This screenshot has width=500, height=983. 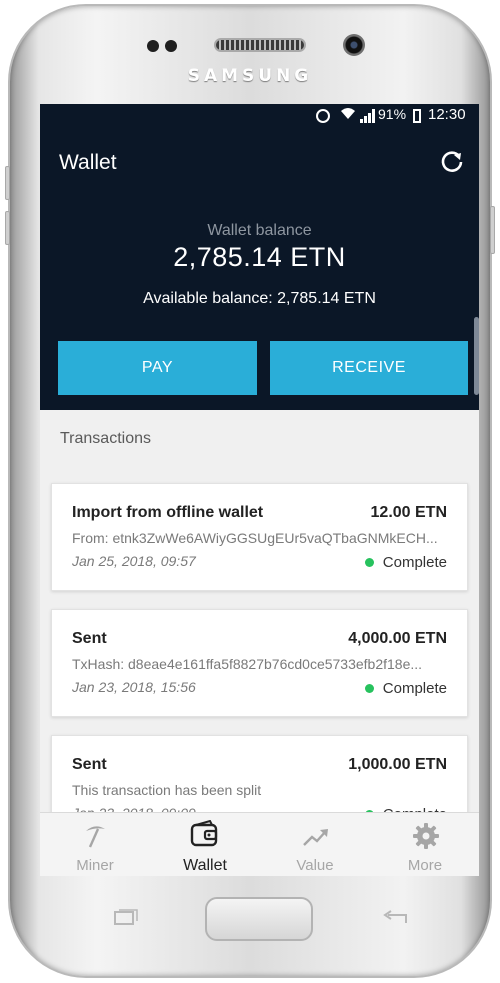 I want to click on transaction-title: Import from offline wallet, so click(x=168, y=512).